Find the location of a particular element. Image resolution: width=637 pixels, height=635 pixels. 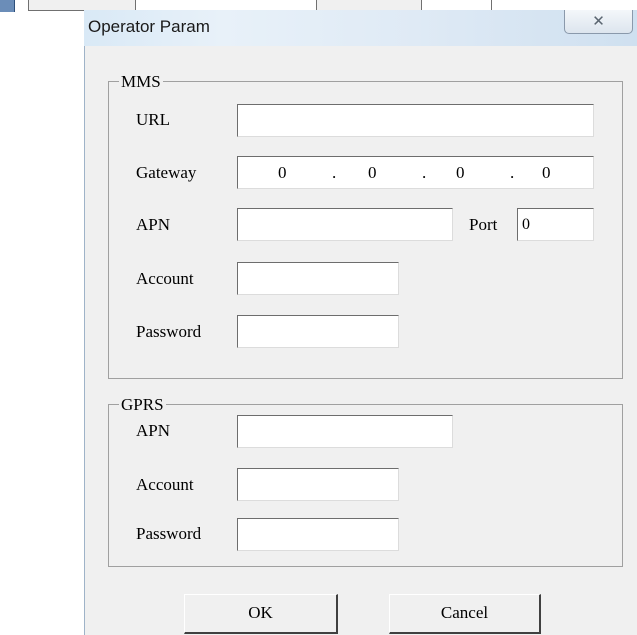

mms-apn-label: APN is located at coordinates (153, 224).